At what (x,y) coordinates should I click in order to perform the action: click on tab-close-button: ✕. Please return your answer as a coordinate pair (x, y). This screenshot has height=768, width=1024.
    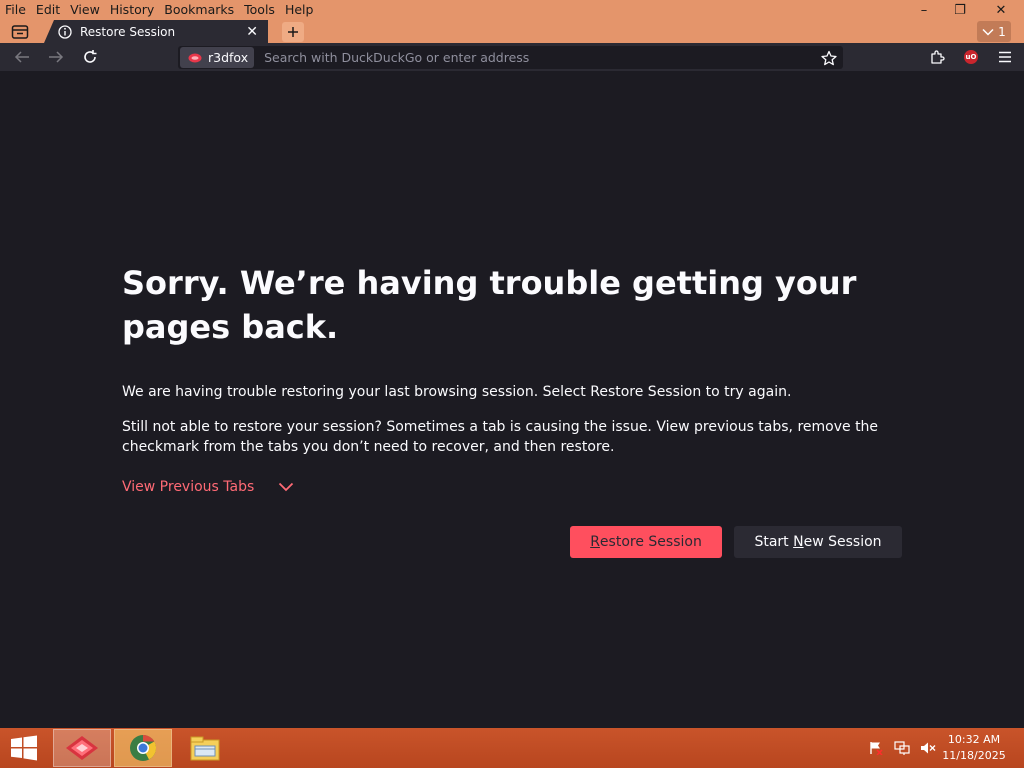
    Looking at the image, I should click on (252, 32).